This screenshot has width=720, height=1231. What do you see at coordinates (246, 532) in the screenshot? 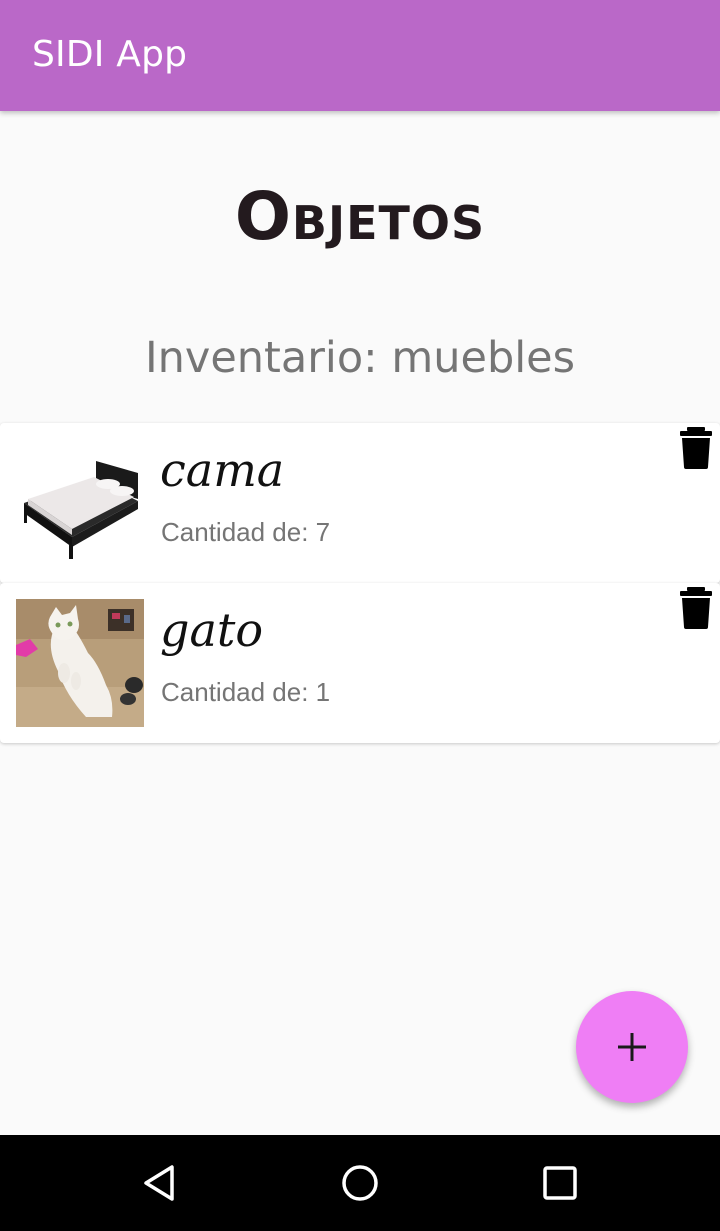
I see `item-quantity: Cantidad de: 7` at bounding box center [246, 532].